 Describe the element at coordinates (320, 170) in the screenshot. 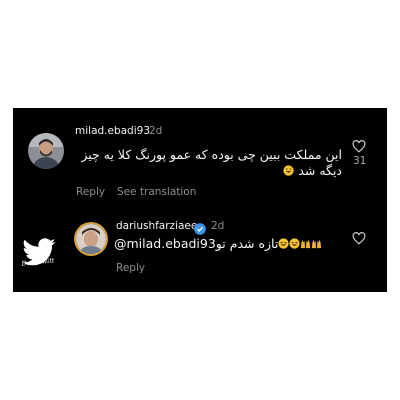

I see `comment1-text-line2: دیگه شد` at that location.